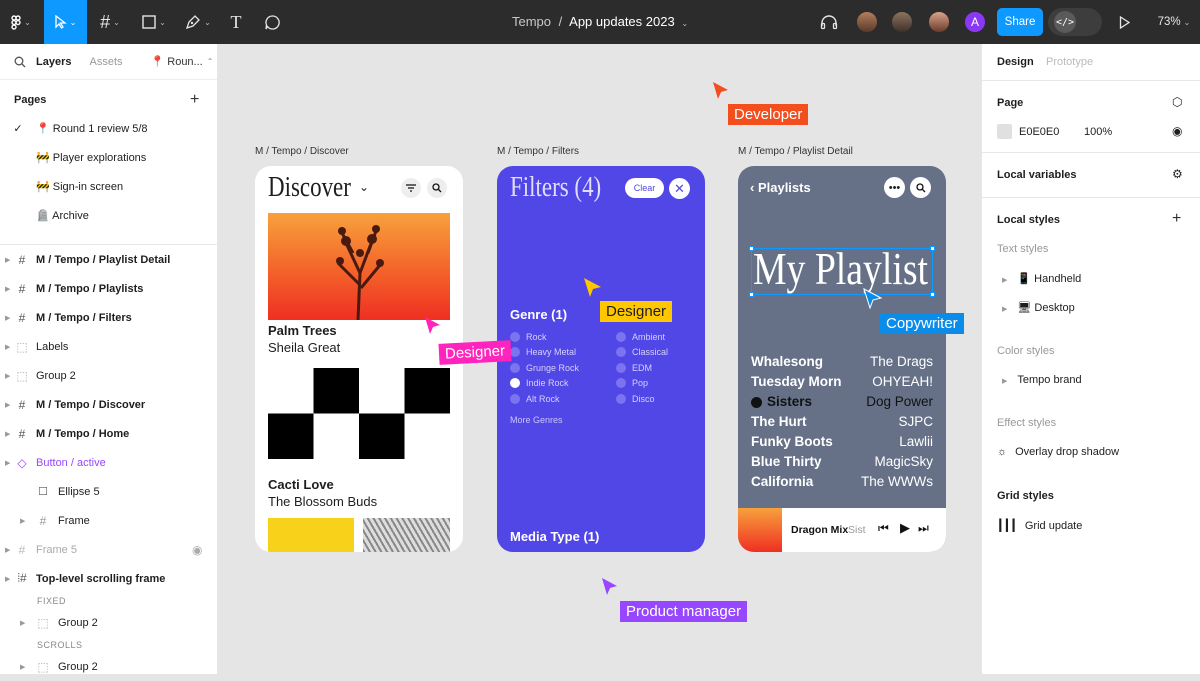  Describe the element at coordinates (842, 444) in the screenshot. I see `track-row: Funky Boots Lawlii` at that location.